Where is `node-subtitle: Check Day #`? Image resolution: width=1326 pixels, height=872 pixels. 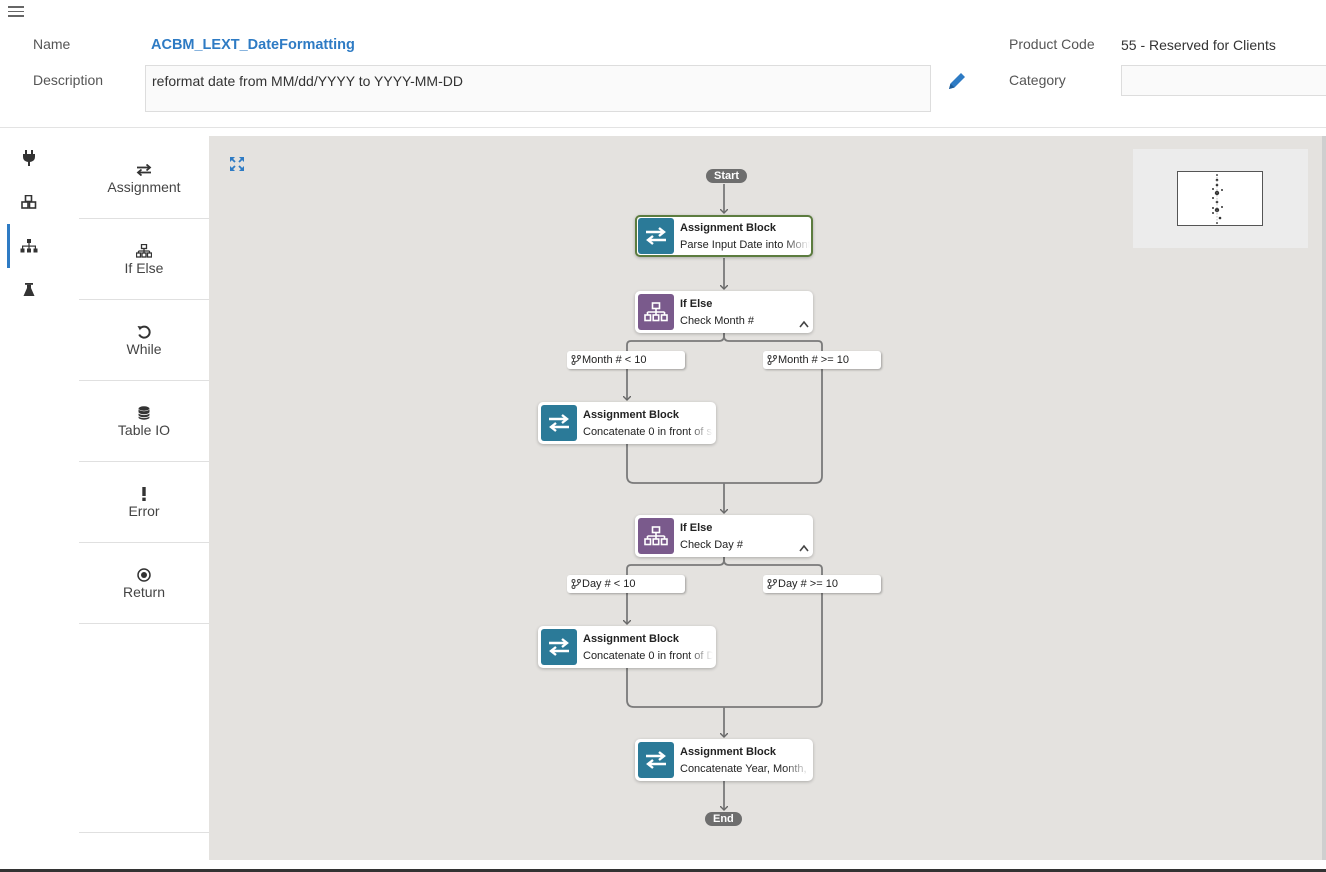
node-subtitle: Check Day # is located at coordinates (711, 545).